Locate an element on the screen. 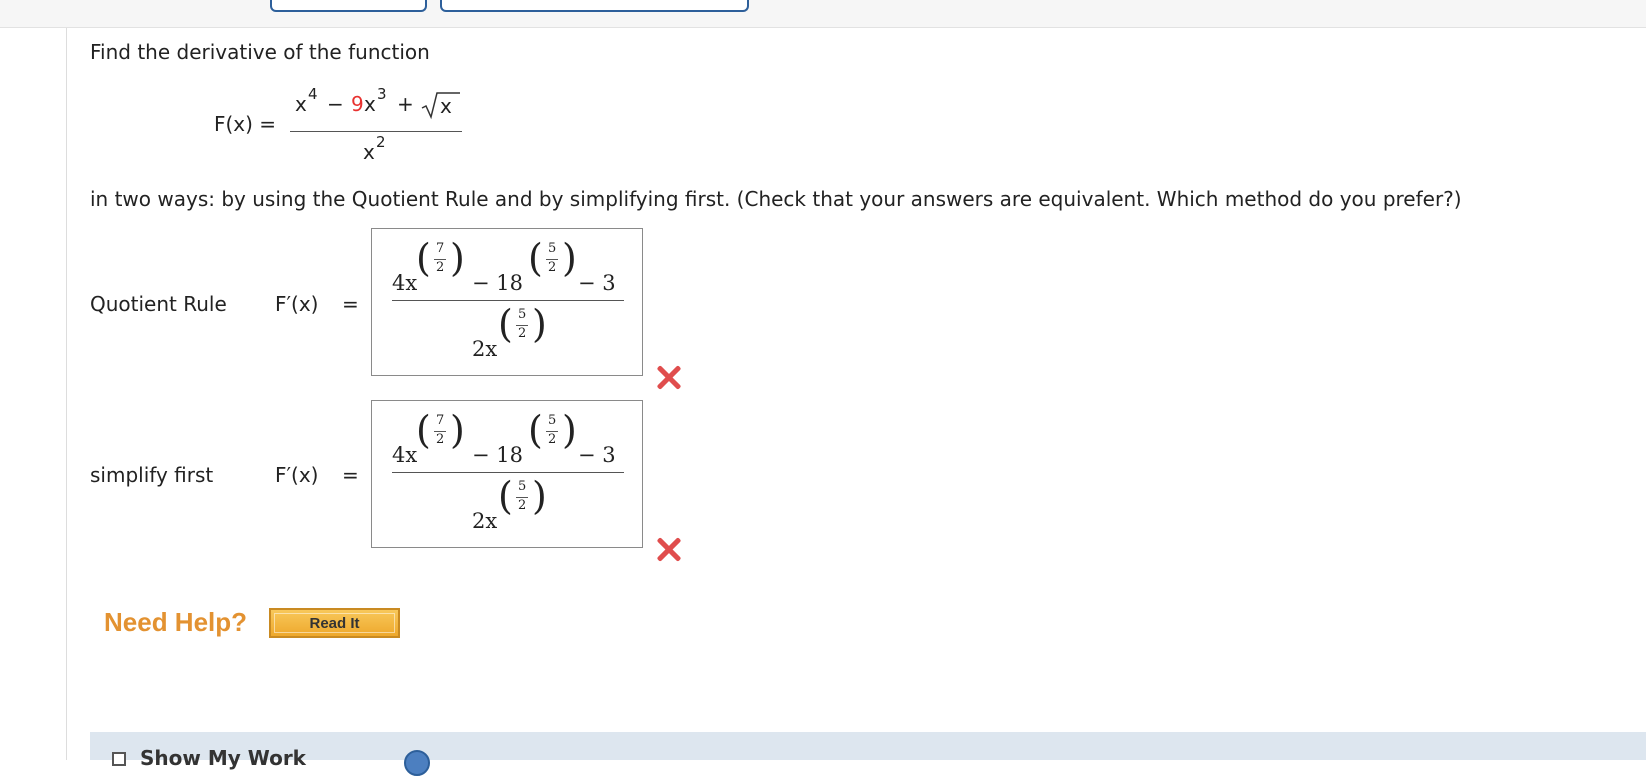 The height and width of the screenshot is (776, 1646). help-question-icon is located at coordinates (417, 763).